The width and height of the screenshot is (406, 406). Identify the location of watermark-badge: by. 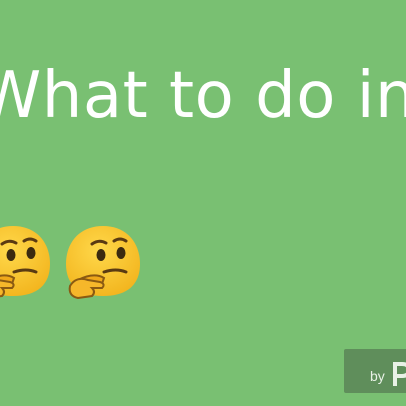
(375, 371).